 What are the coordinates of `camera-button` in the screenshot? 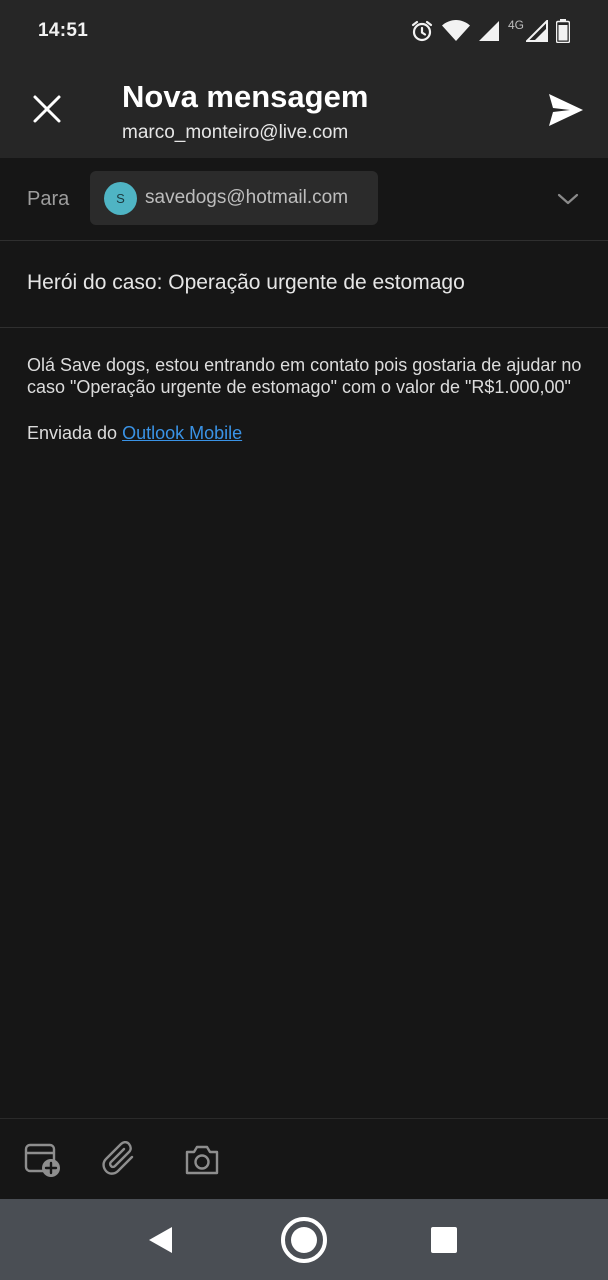 It's located at (202, 1160).